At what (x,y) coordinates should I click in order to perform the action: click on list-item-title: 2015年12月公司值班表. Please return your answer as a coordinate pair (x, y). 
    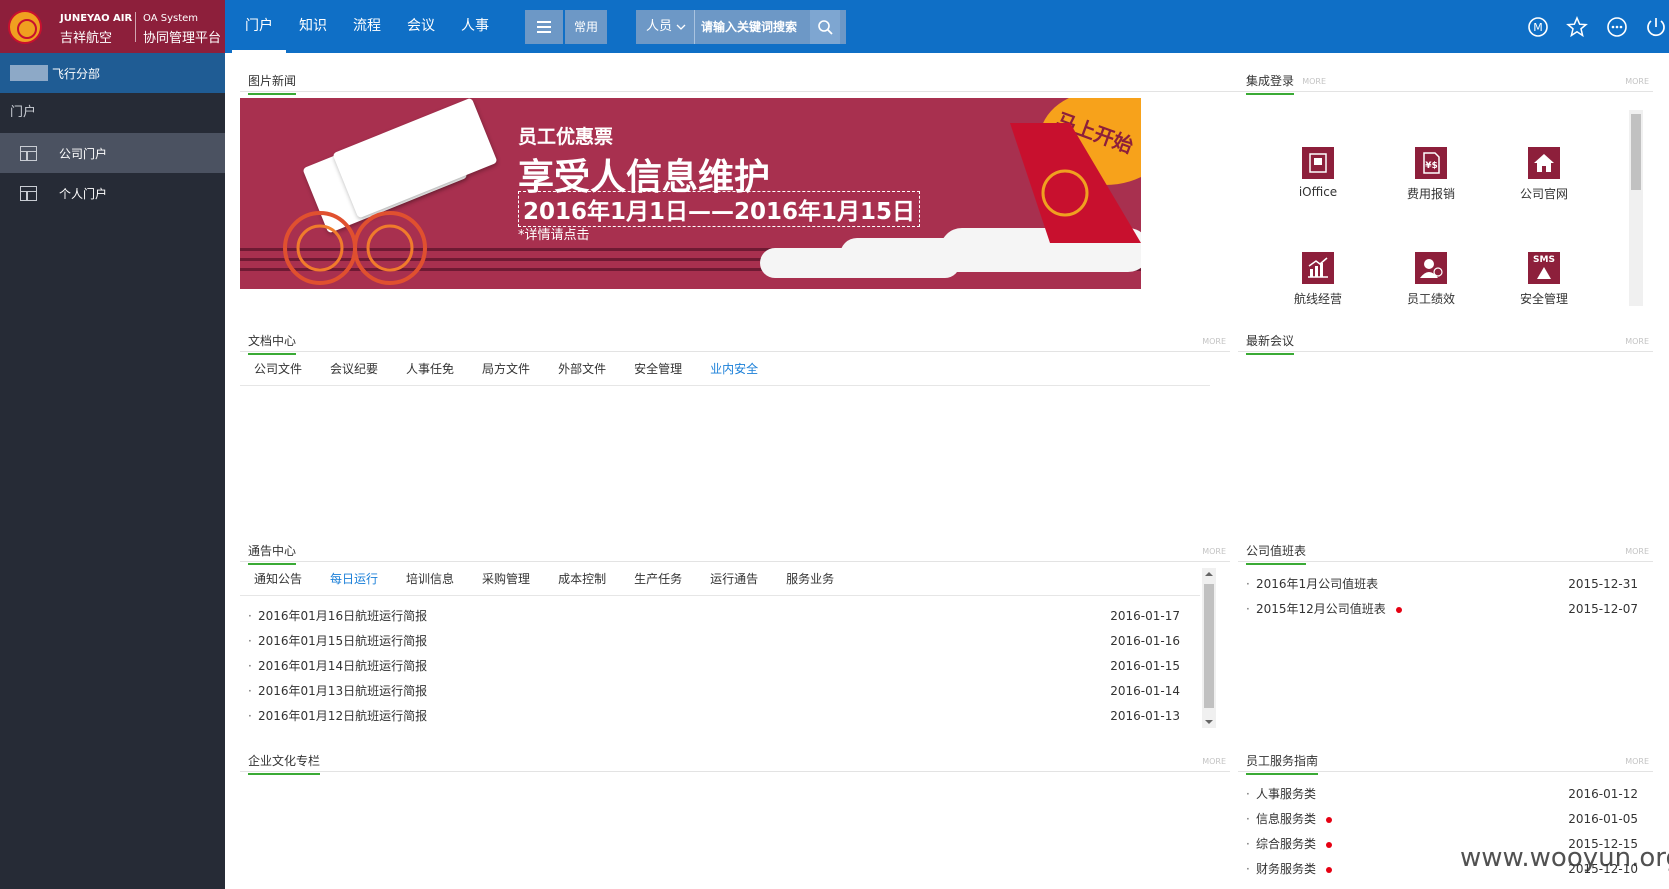
    Looking at the image, I should click on (1321, 609).